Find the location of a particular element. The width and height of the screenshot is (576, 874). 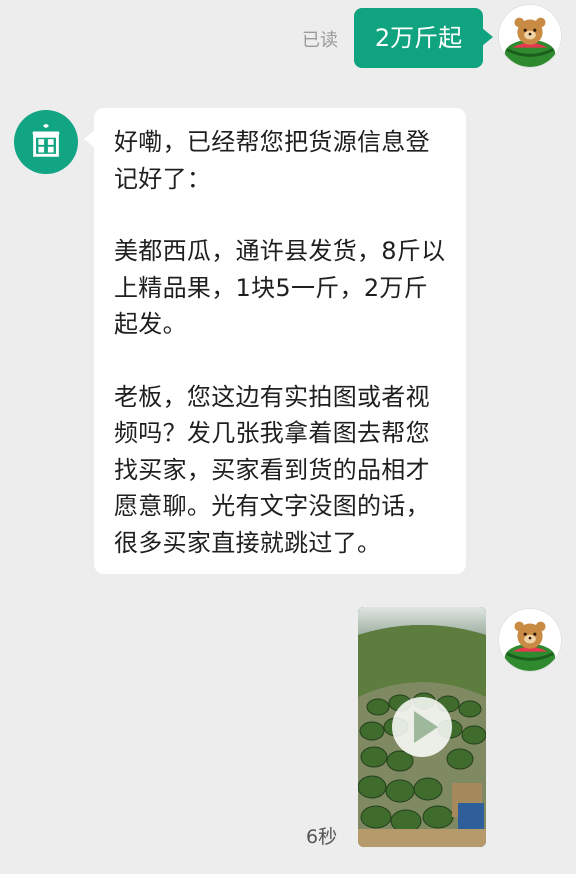

message-paragraph: 好嘞，已经帮您把货源信息登记好了： is located at coordinates (272, 160).